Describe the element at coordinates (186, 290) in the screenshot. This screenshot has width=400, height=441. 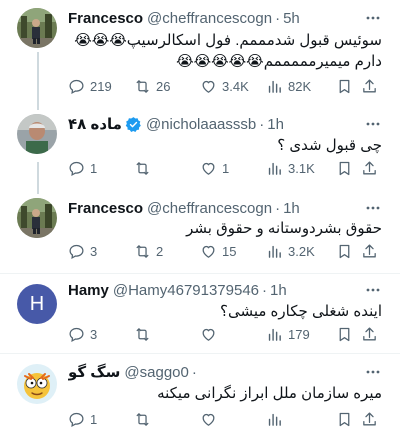
I see `user-handle: @Hamy46791379546` at that location.